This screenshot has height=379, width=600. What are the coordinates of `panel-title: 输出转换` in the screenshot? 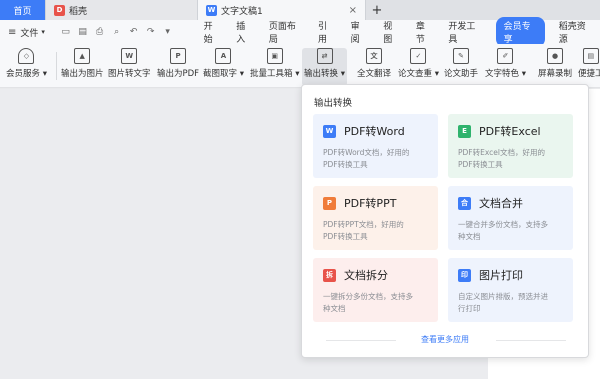 It's located at (333, 103).